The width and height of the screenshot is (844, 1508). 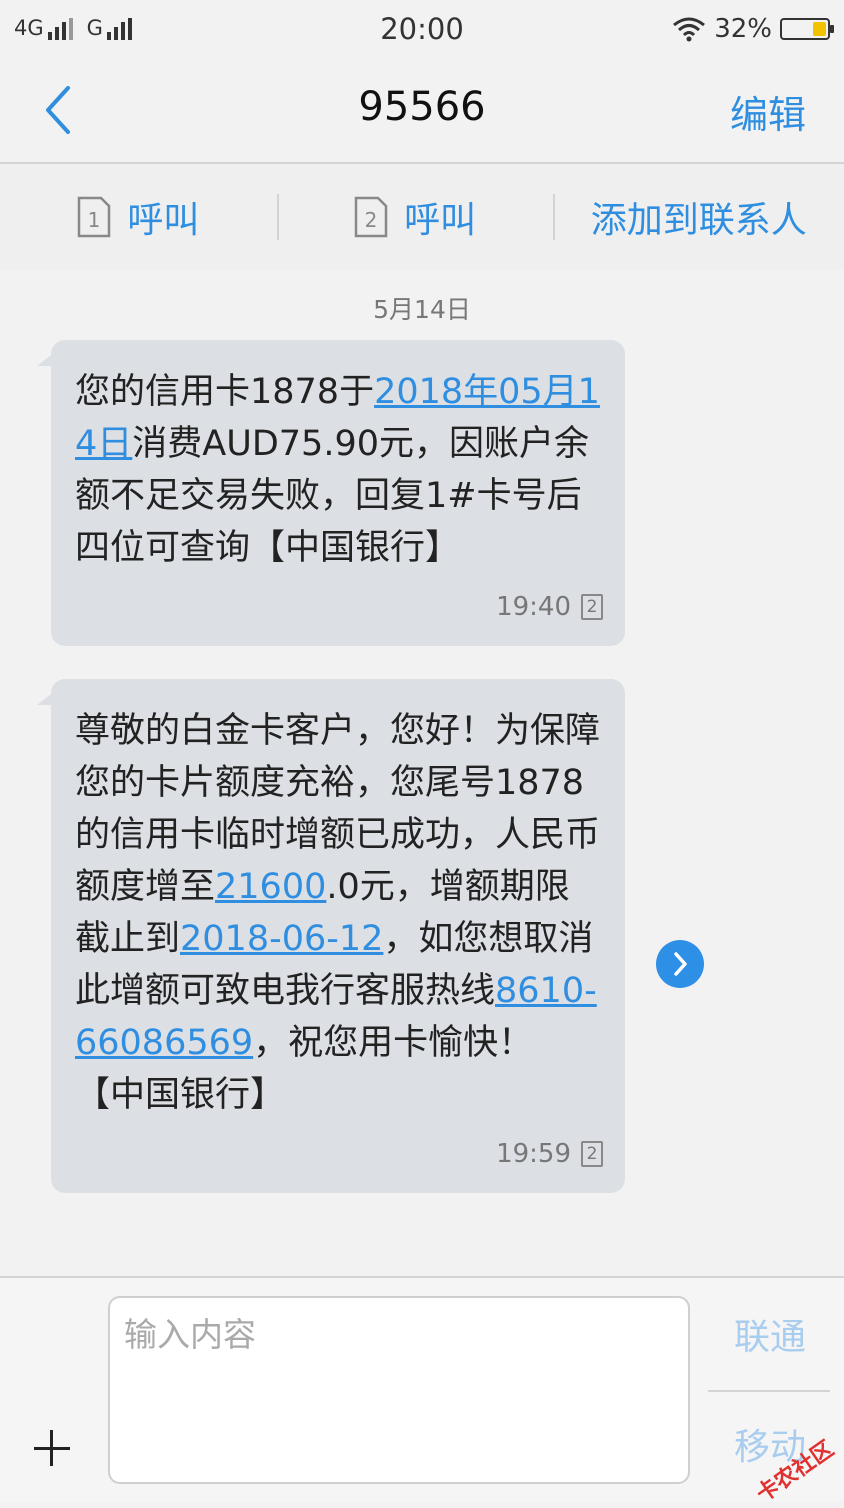 I want to click on action-row: 1 呼叫 2 呼叫 添加到联系人, so click(x=422, y=217).